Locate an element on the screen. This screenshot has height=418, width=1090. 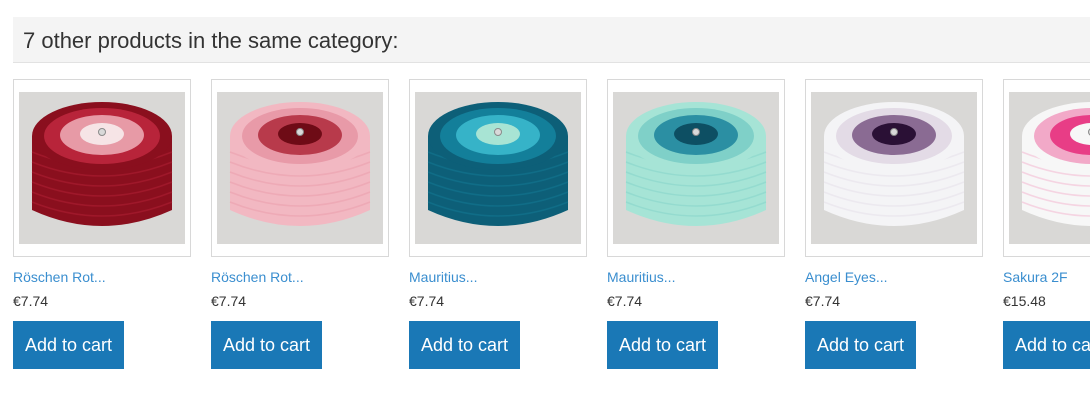
product-card: Sakura 2F €15.48 Add to cart is located at coordinates (1046, 229).